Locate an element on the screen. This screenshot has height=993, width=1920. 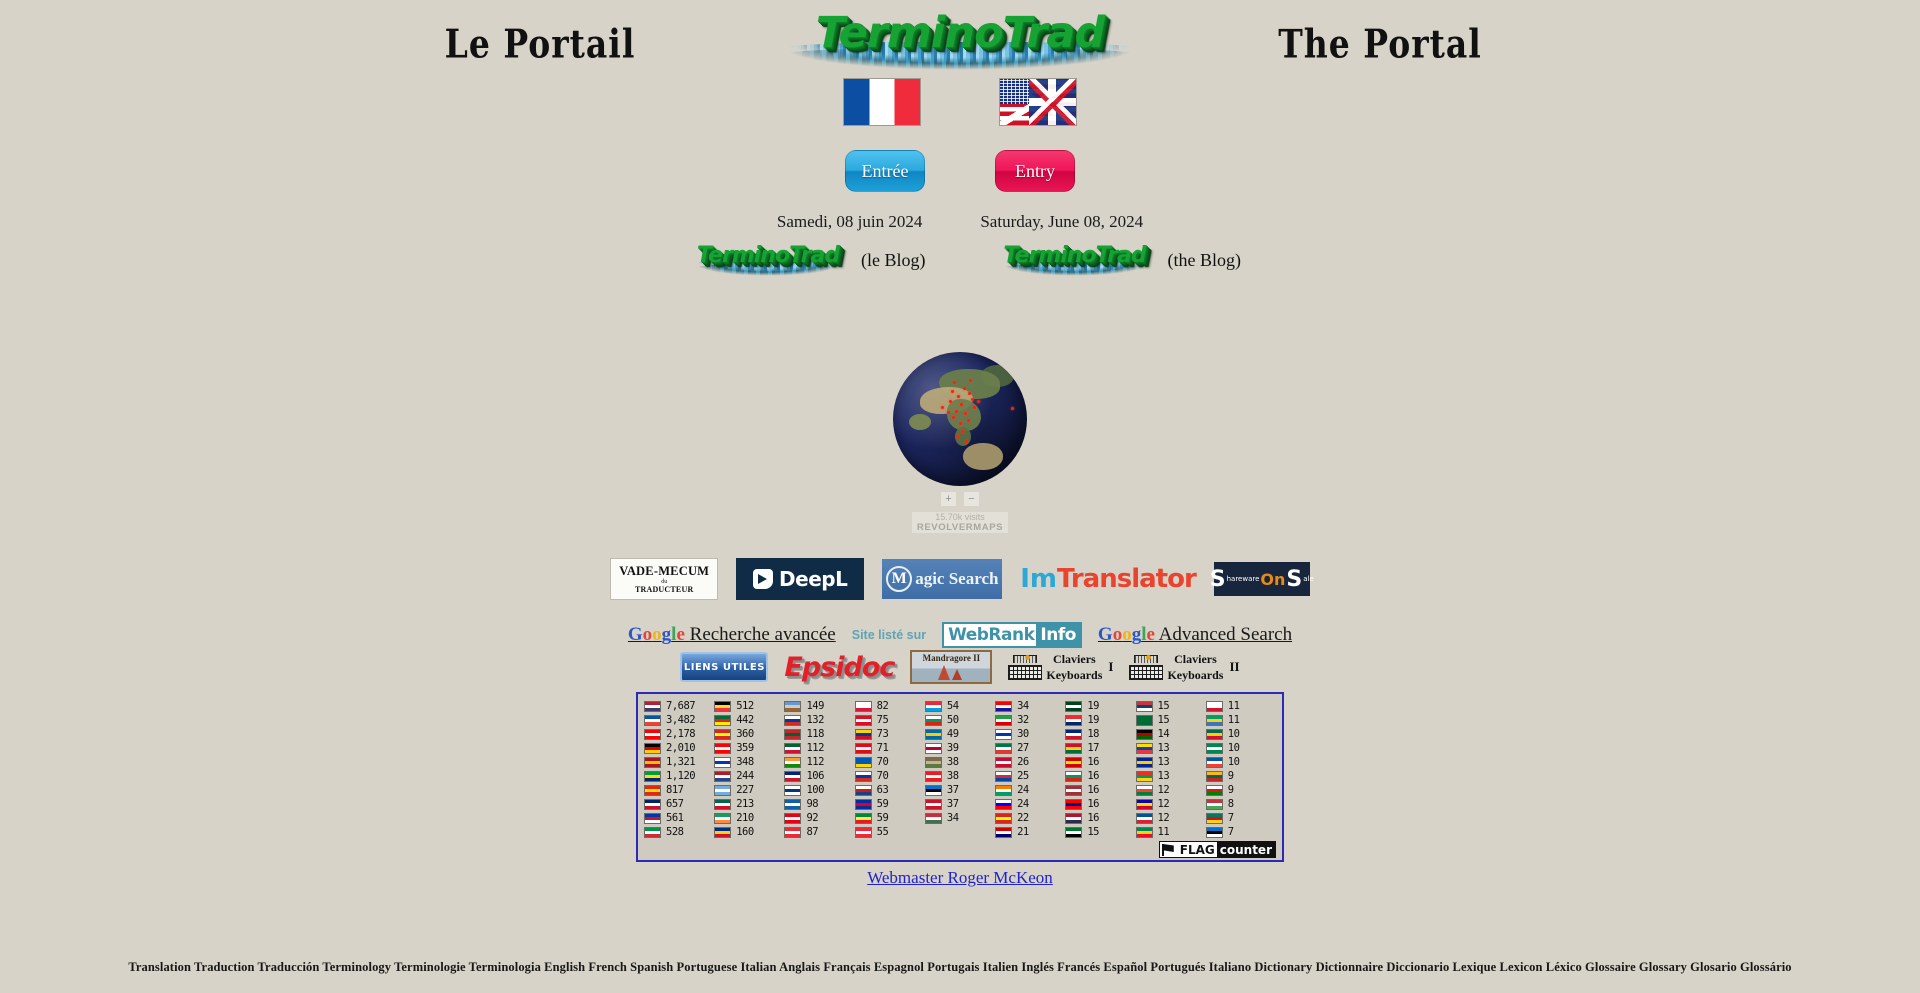
flag-counter-row: 10 is located at coordinates (1240, 748).